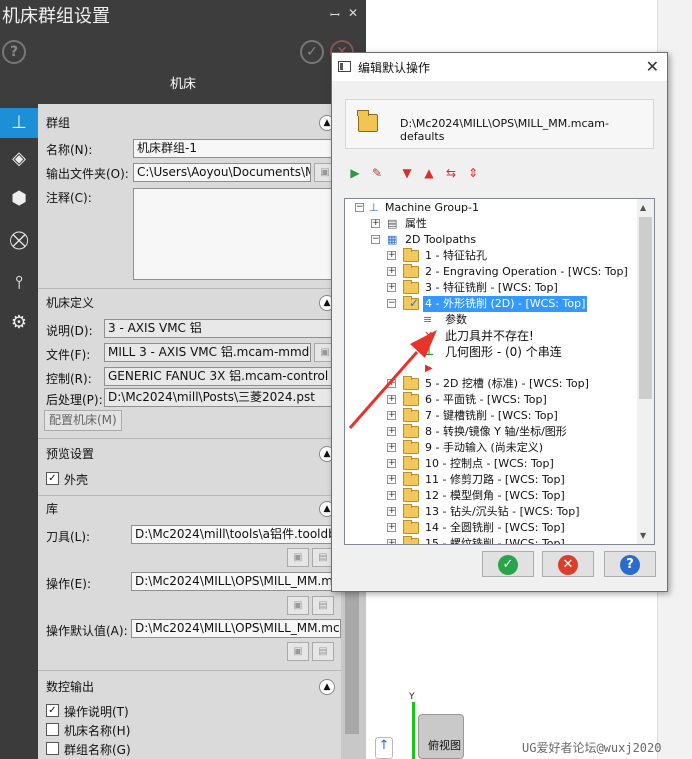 The height and width of the screenshot is (759, 692). What do you see at coordinates (19, 241) in the screenshot?
I see `safety-zone-icon: ⛒` at bounding box center [19, 241].